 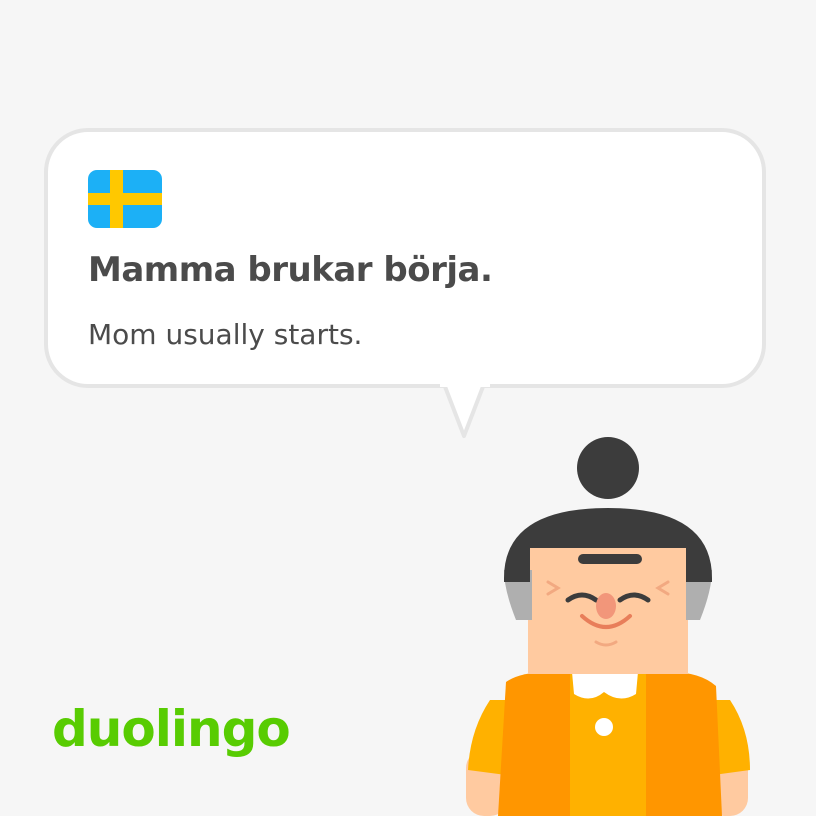 I want to click on duolingo-logo: duolingo, so click(x=171, y=729).